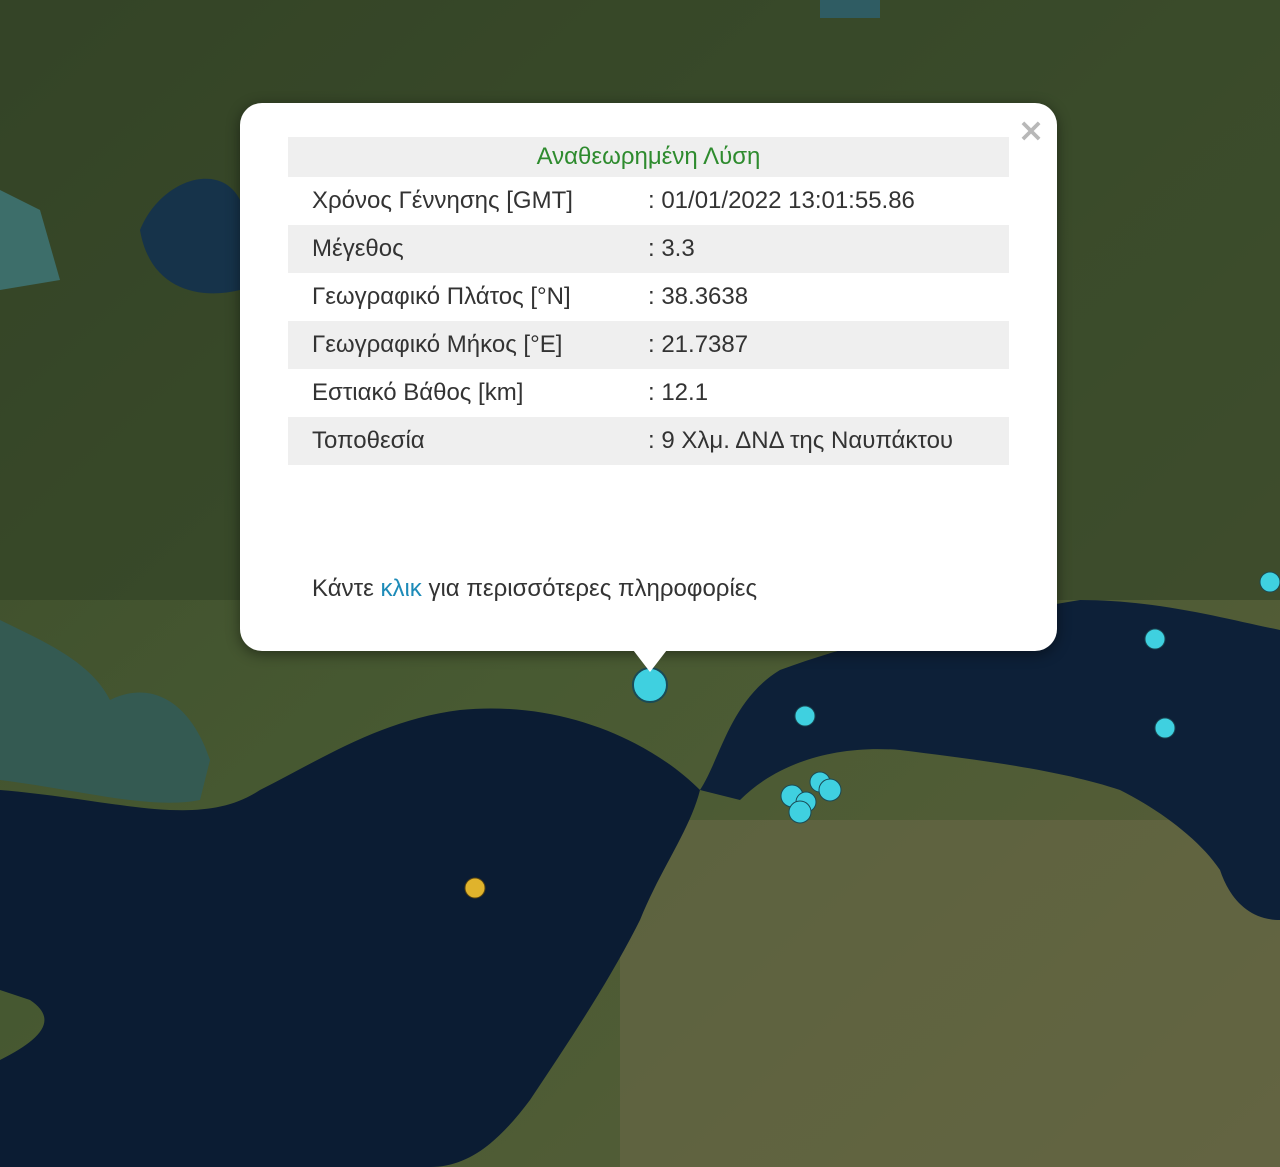  I want to click on table-row: Γεωγραφικό Μήκος [°E] : 21.7387, so click(648, 345).